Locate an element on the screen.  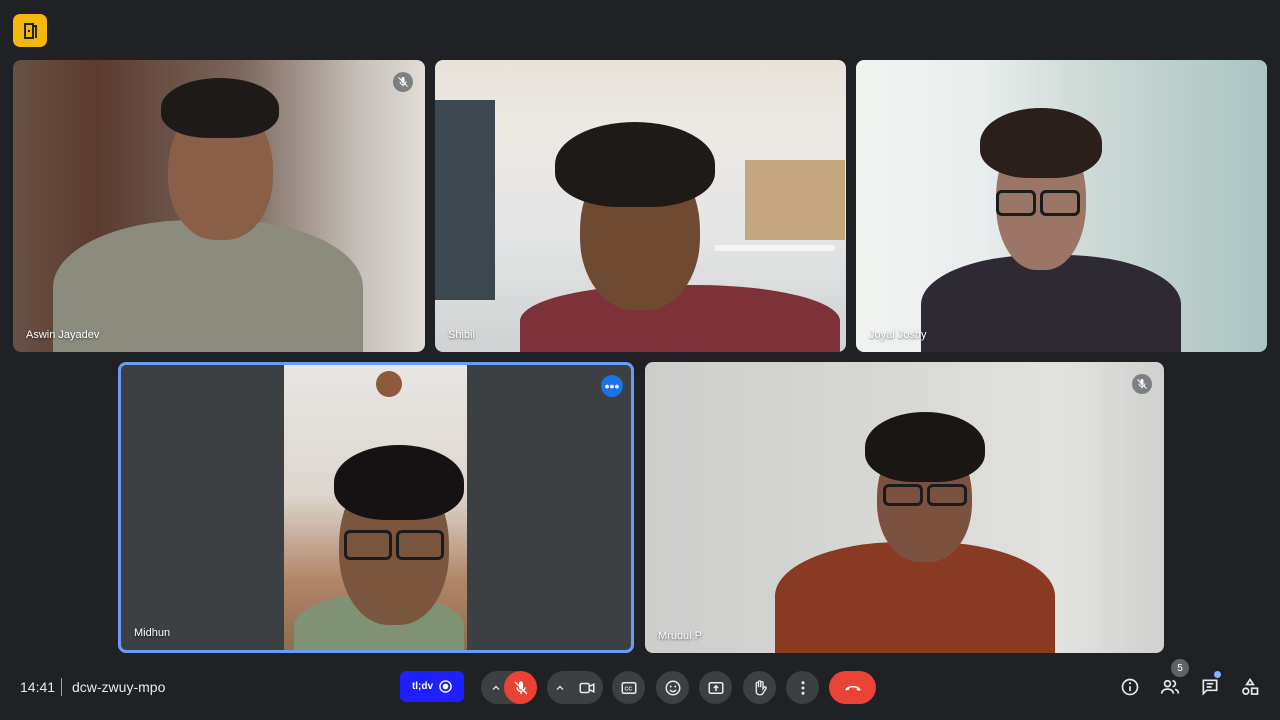
emoji-icon is located at coordinates (672, 687).